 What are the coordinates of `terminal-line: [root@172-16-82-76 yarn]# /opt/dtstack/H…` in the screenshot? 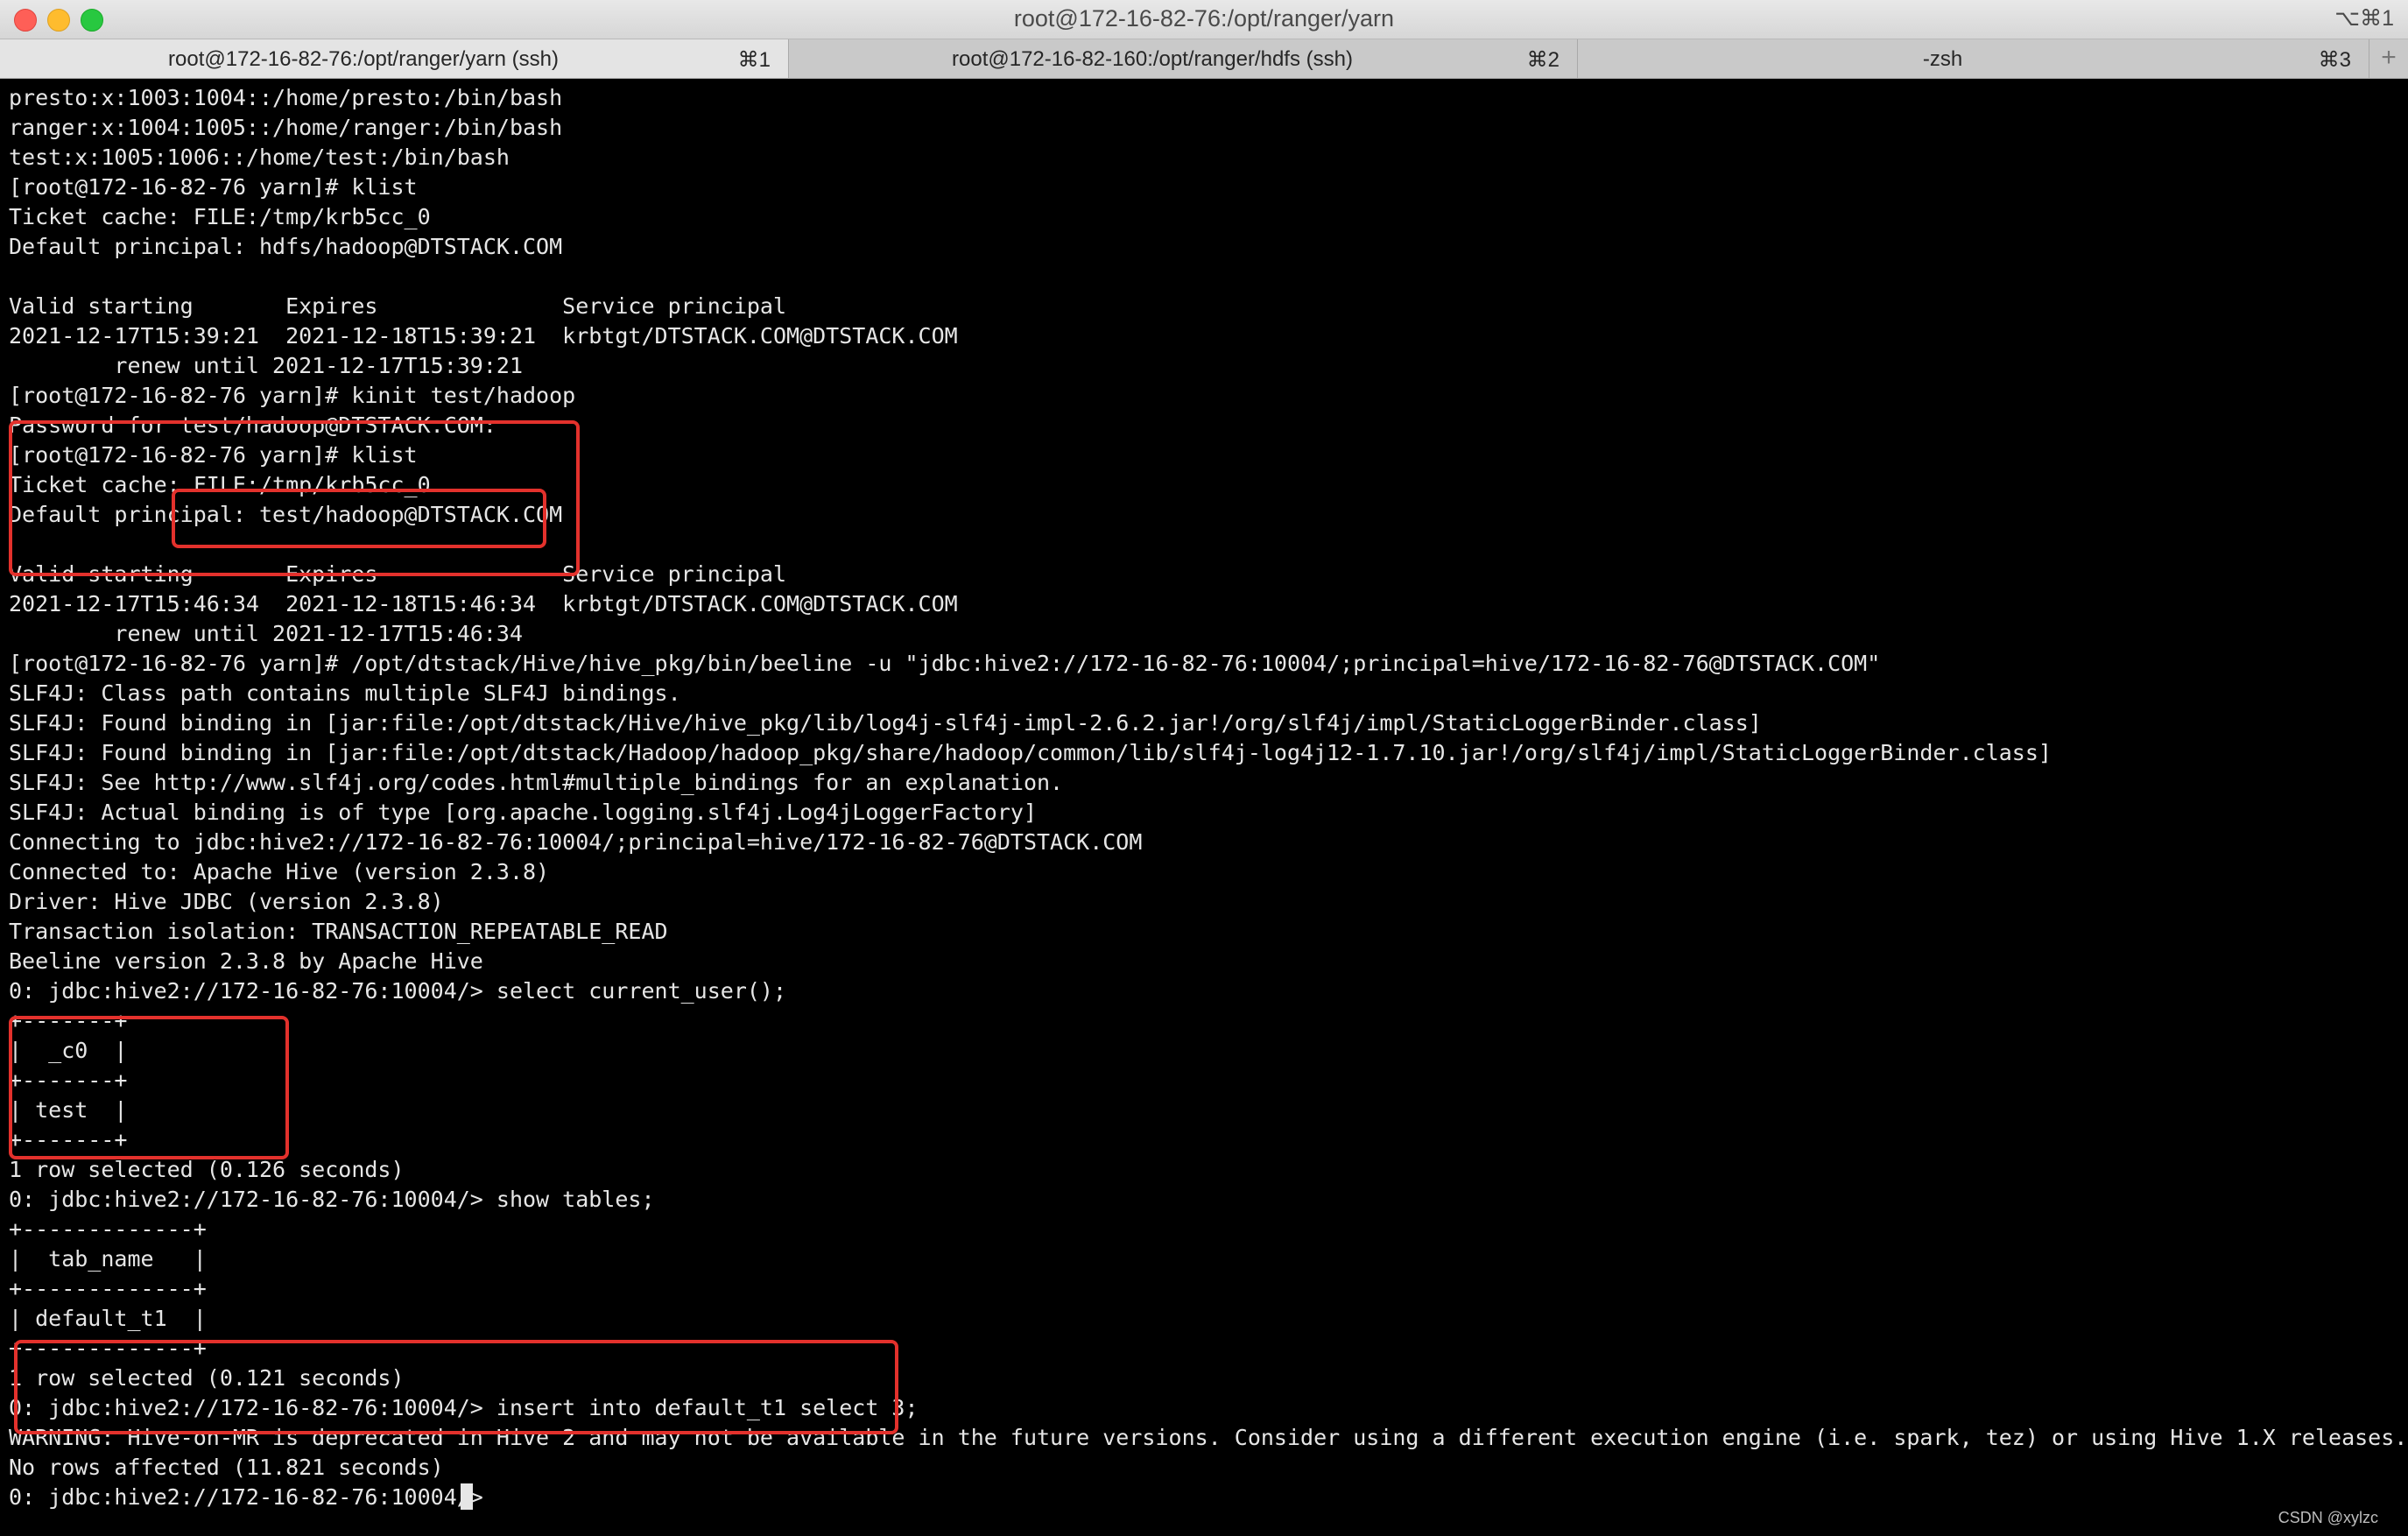 It's located at (945, 663).